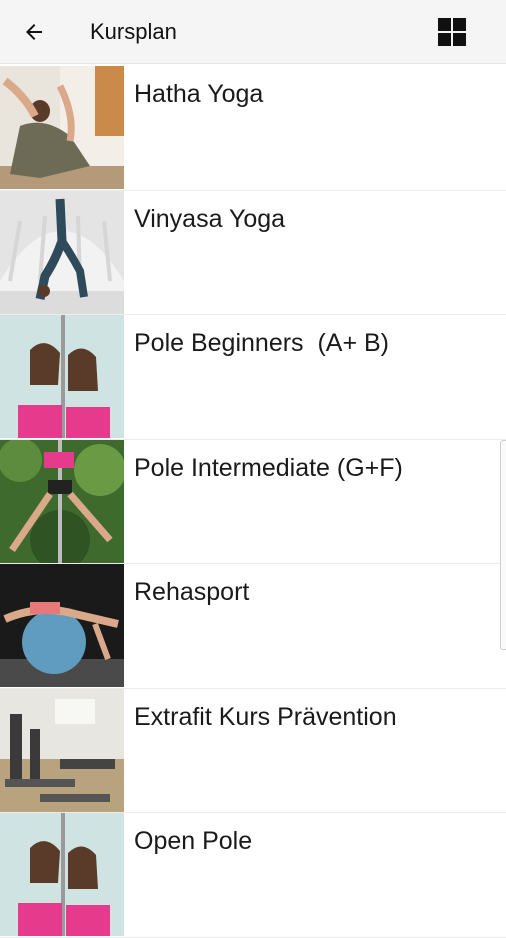 The image size is (506, 938). I want to click on list-item: Pole Intermediate (G+F), so click(253, 501).